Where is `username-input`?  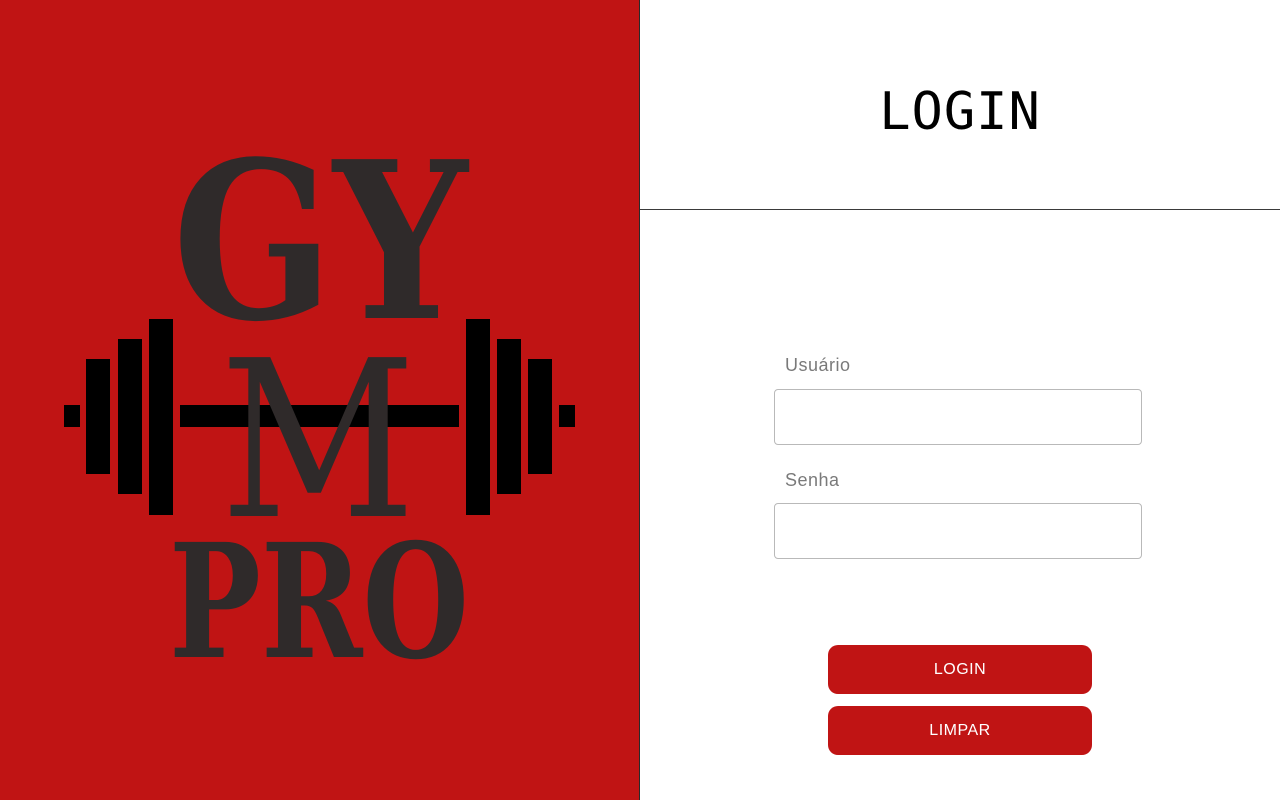 username-input is located at coordinates (958, 417).